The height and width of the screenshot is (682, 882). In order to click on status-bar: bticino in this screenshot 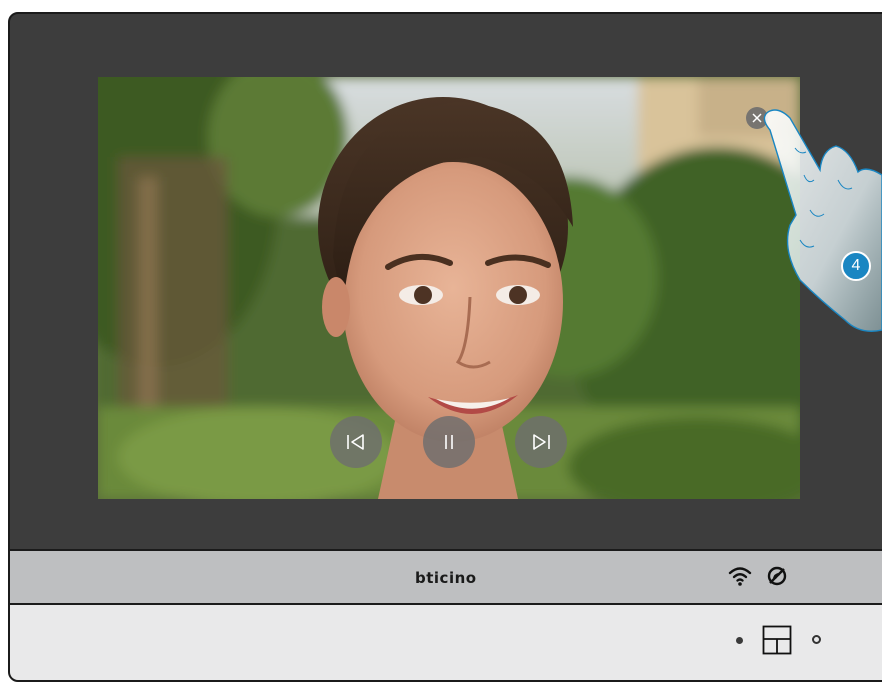, I will do `click(446, 577)`.